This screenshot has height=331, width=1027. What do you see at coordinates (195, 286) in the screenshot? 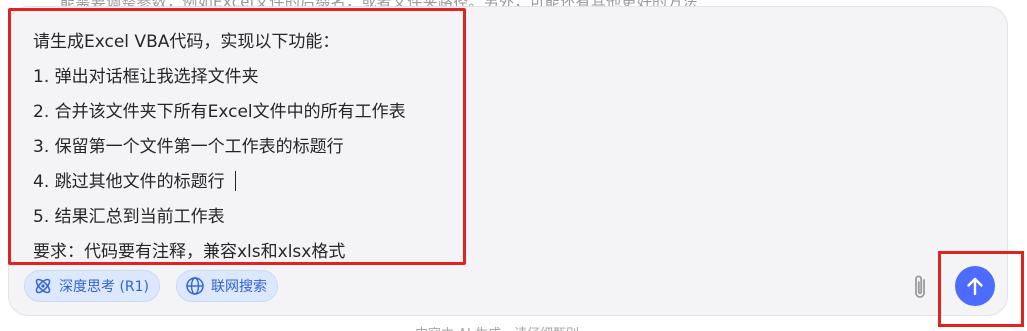
I see `globe-icon` at bounding box center [195, 286].